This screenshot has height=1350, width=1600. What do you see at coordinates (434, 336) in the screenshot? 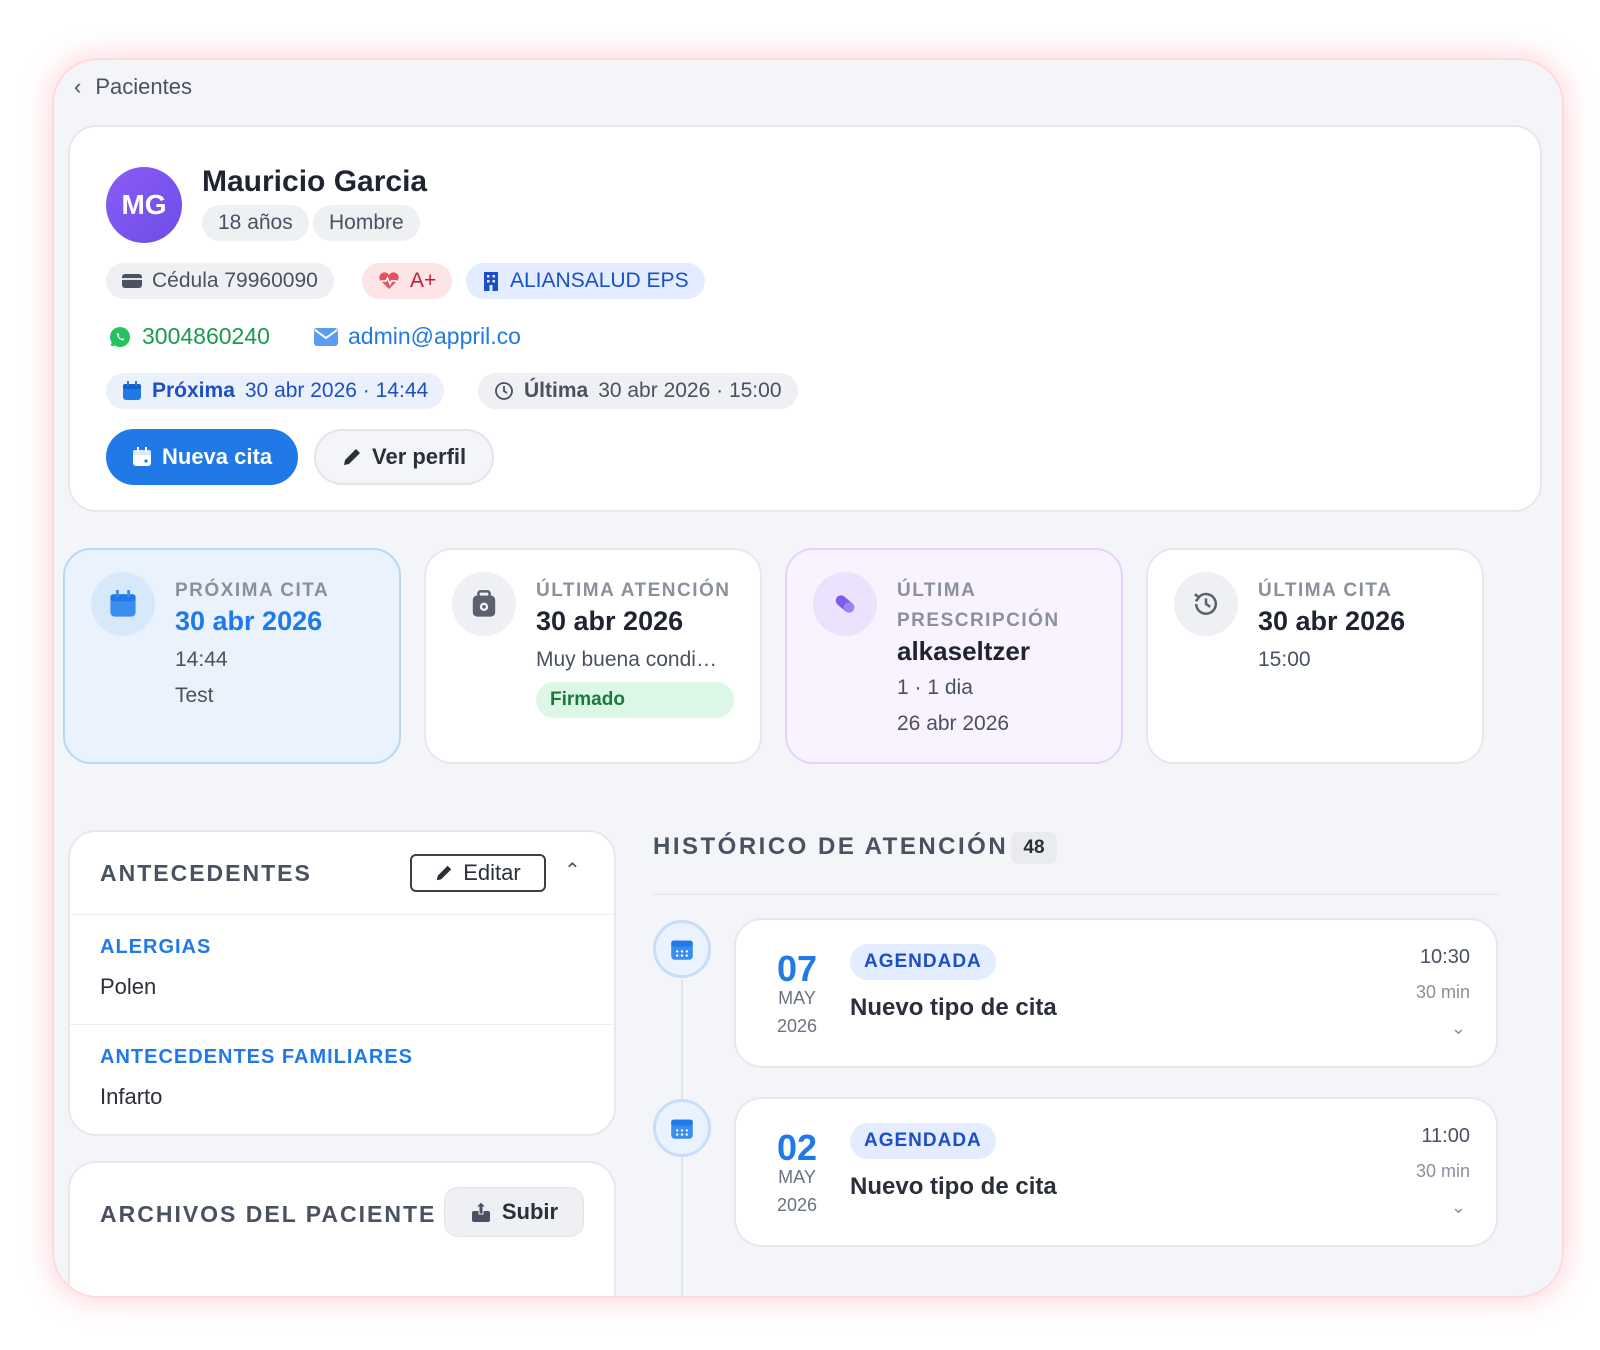
I see `email-text: admin@appril.co` at bounding box center [434, 336].